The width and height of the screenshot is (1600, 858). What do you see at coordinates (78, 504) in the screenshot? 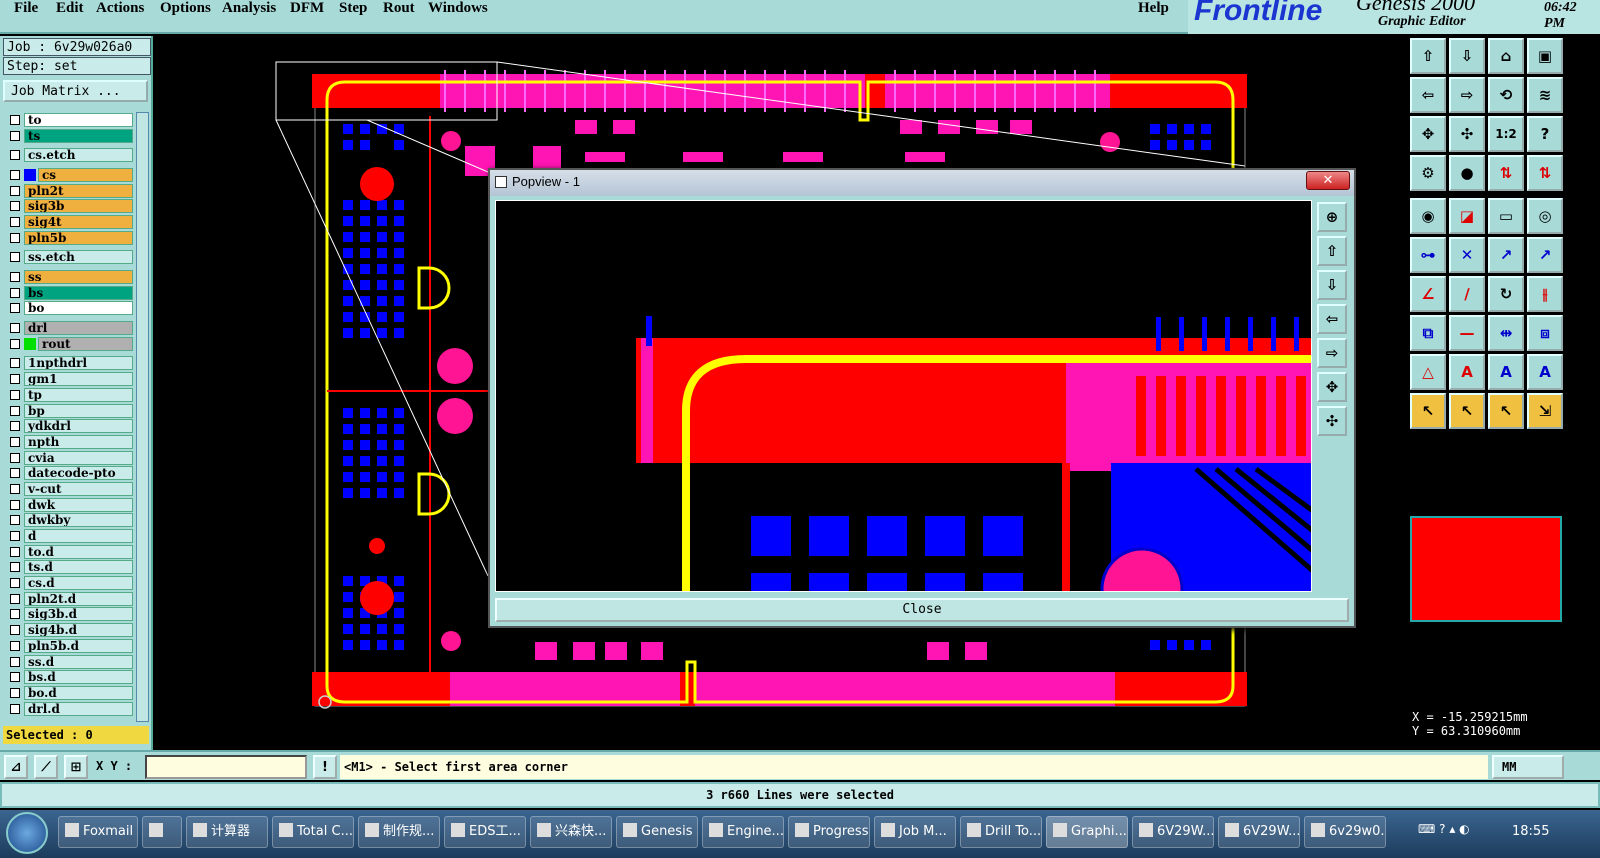
I see `layer-name: dwk` at bounding box center [78, 504].